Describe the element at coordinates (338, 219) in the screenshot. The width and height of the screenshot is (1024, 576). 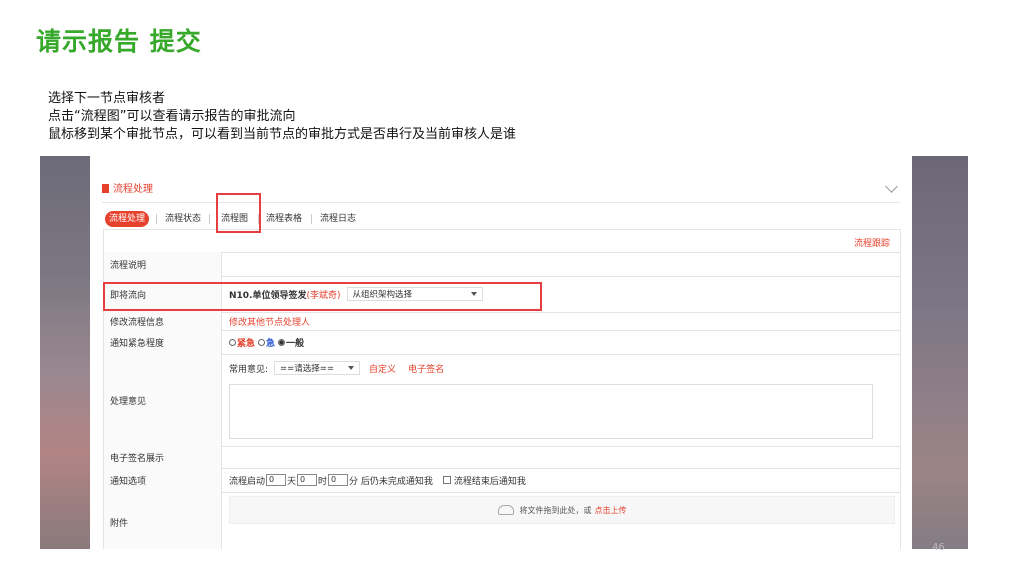
I see `tab-log: 流程日志` at that location.